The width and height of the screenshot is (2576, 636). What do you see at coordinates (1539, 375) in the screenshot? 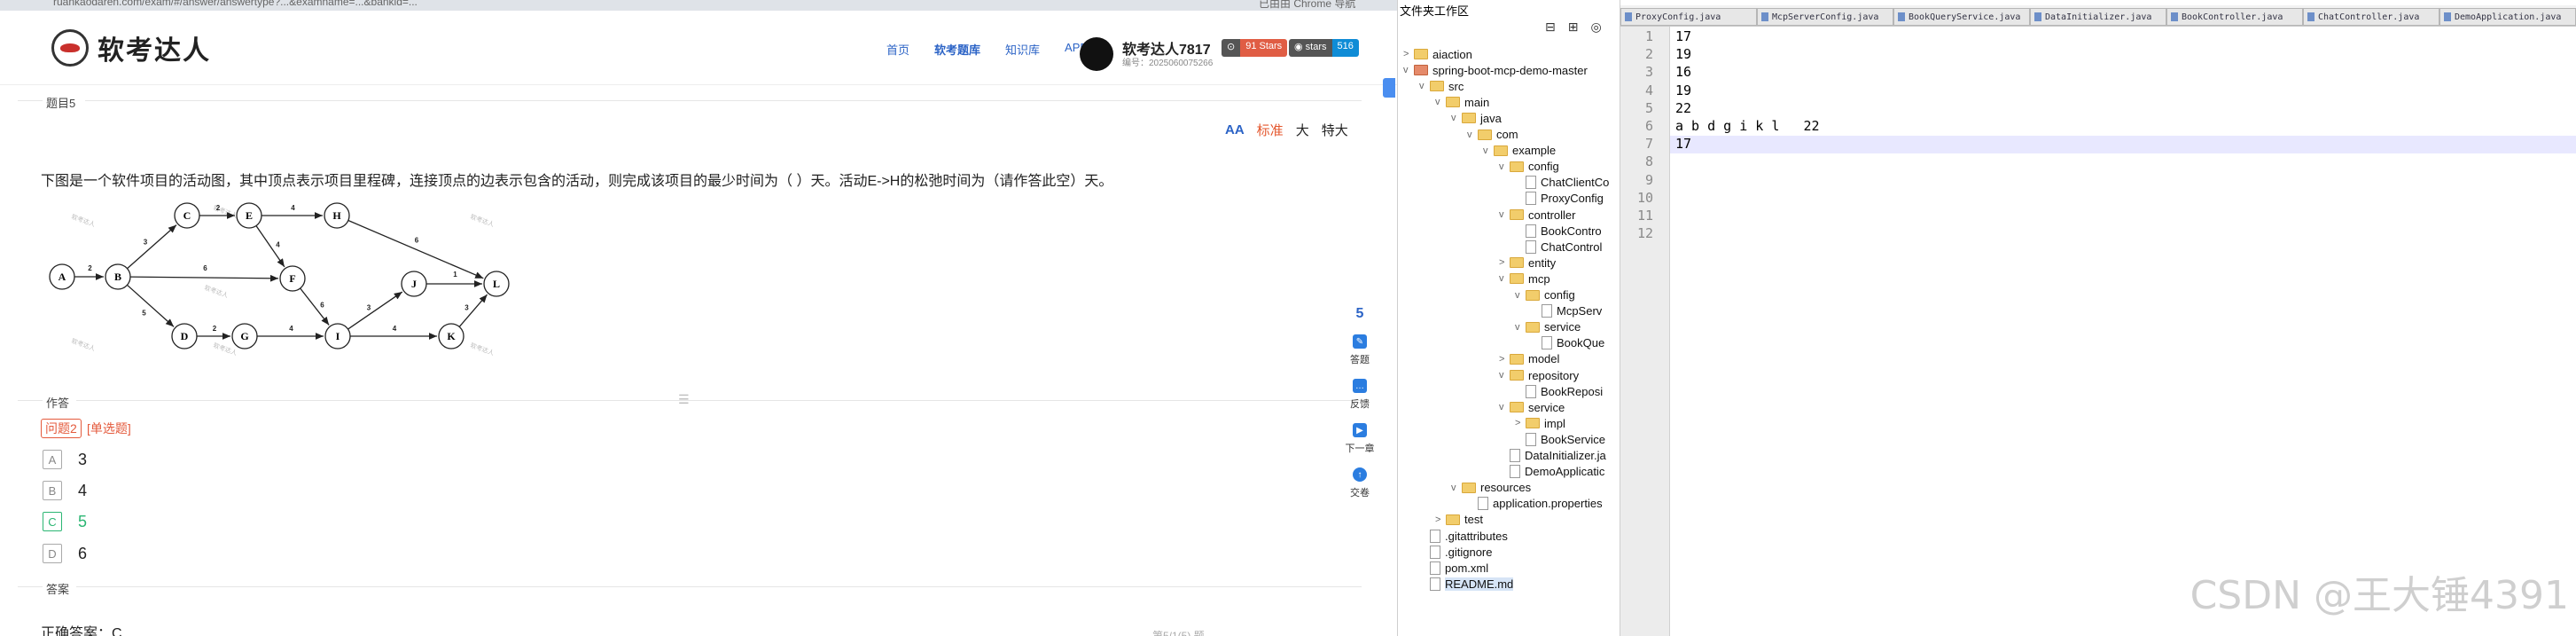
I see `tree-folder-item: v repository` at bounding box center [1539, 375].